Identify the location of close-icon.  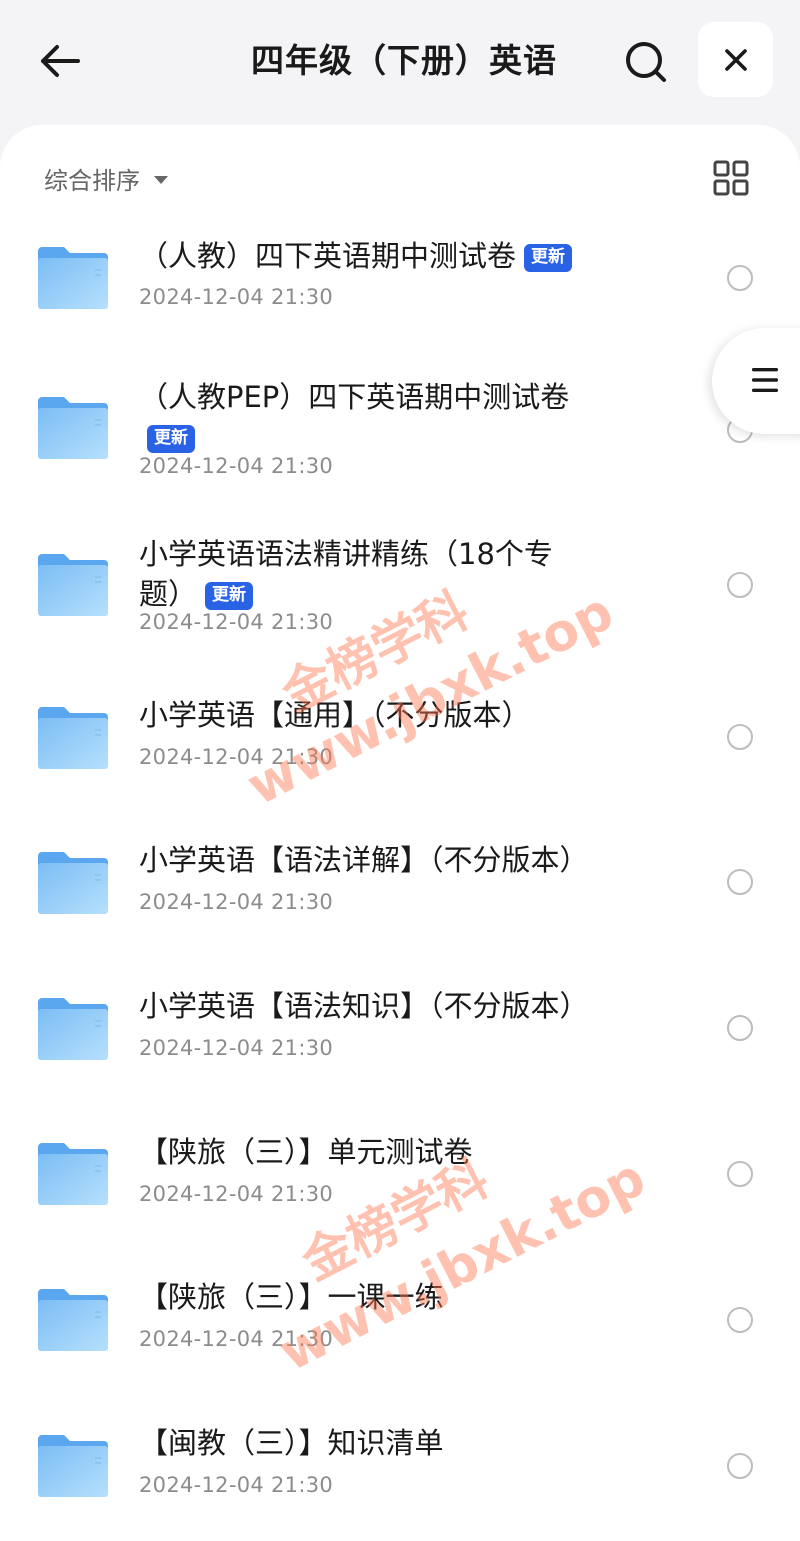
(735, 59).